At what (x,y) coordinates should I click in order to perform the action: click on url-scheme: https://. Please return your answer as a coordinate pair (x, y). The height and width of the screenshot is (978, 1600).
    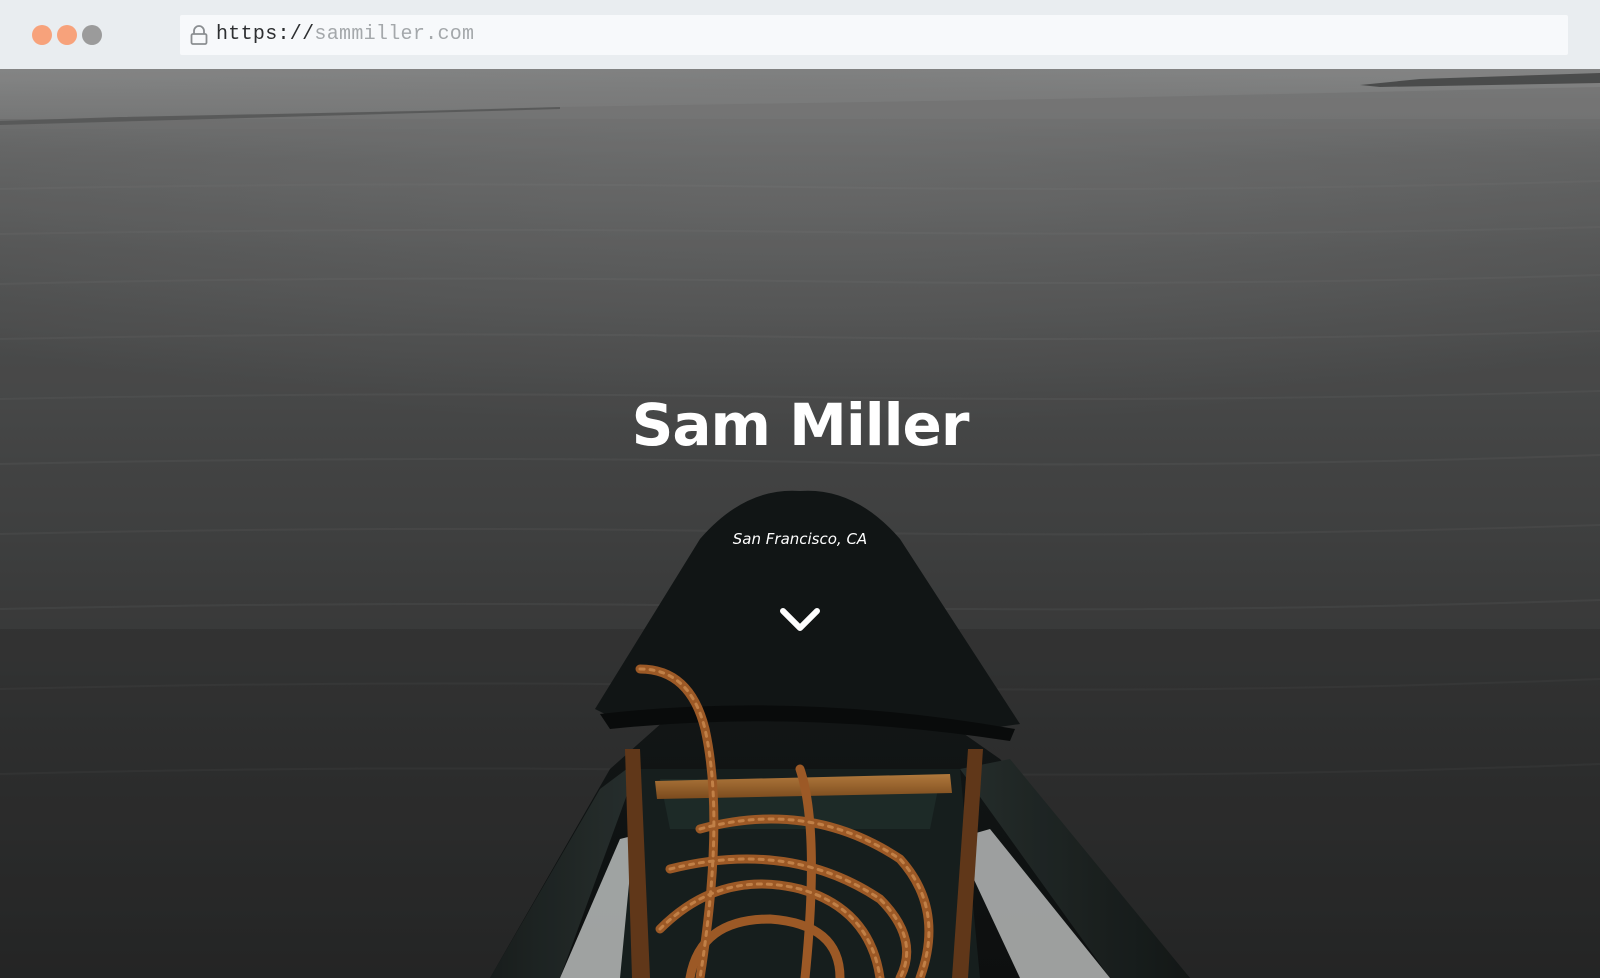
    Looking at the image, I should click on (265, 34).